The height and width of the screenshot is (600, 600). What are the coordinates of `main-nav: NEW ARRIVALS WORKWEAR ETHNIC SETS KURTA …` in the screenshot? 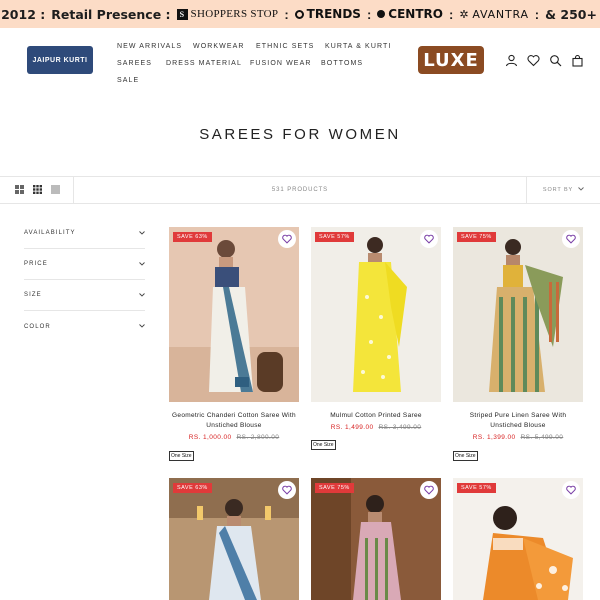 It's located at (262, 63).